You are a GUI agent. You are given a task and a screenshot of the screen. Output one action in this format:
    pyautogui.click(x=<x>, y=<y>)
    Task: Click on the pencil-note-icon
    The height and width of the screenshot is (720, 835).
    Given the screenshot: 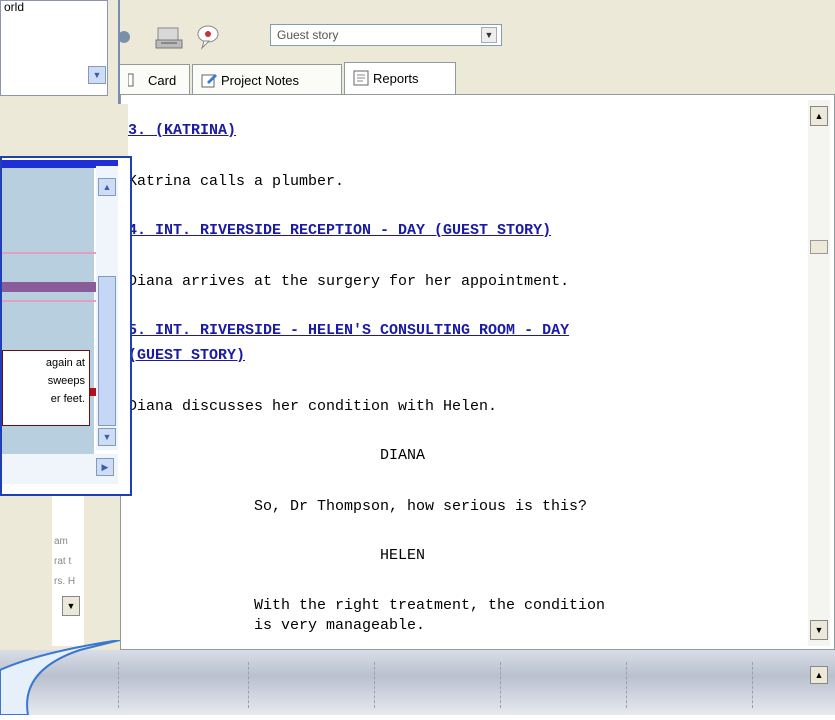 What is the action you would take?
    pyautogui.click(x=209, y=80)
    